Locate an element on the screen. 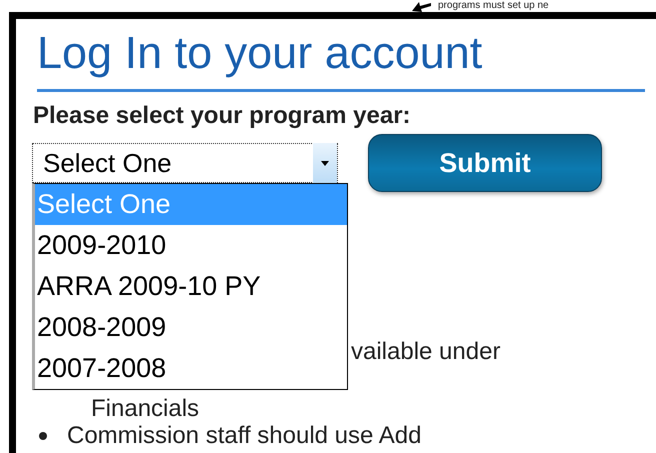  dropdown-option: ARRA 2009-10 PY is located at coordinates (191, 286).